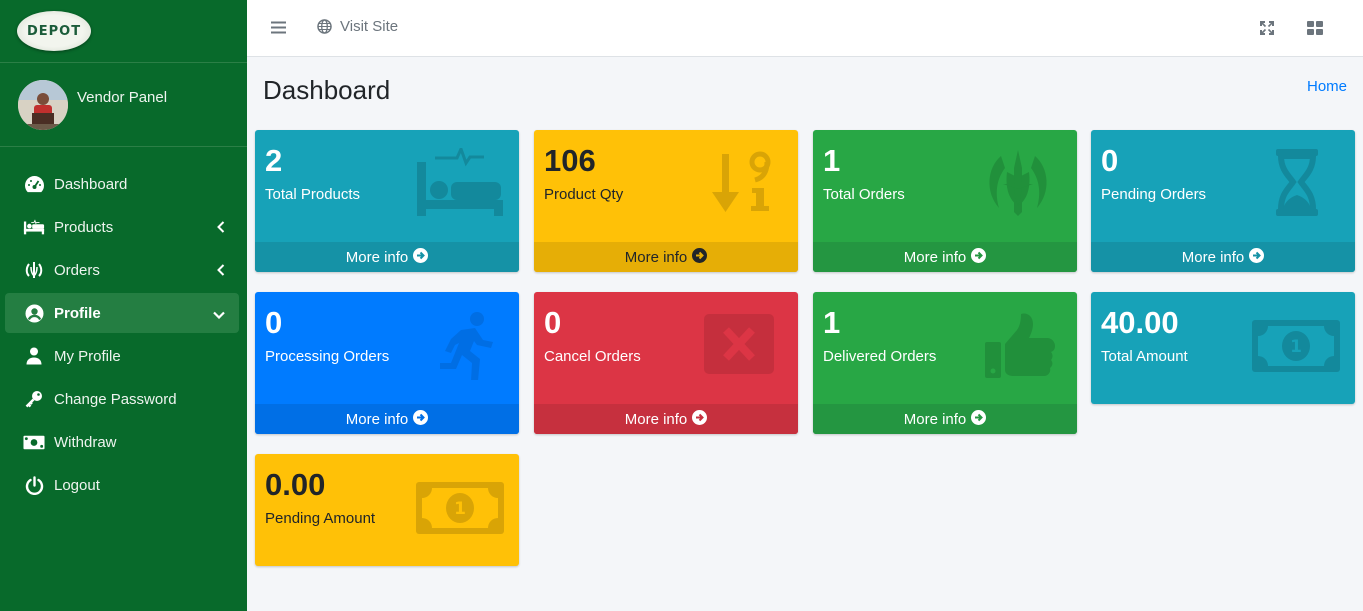 The image size is (1363, 611). I want to click on product-qty-box: 106 Product Qty More info, so click(666, 201).